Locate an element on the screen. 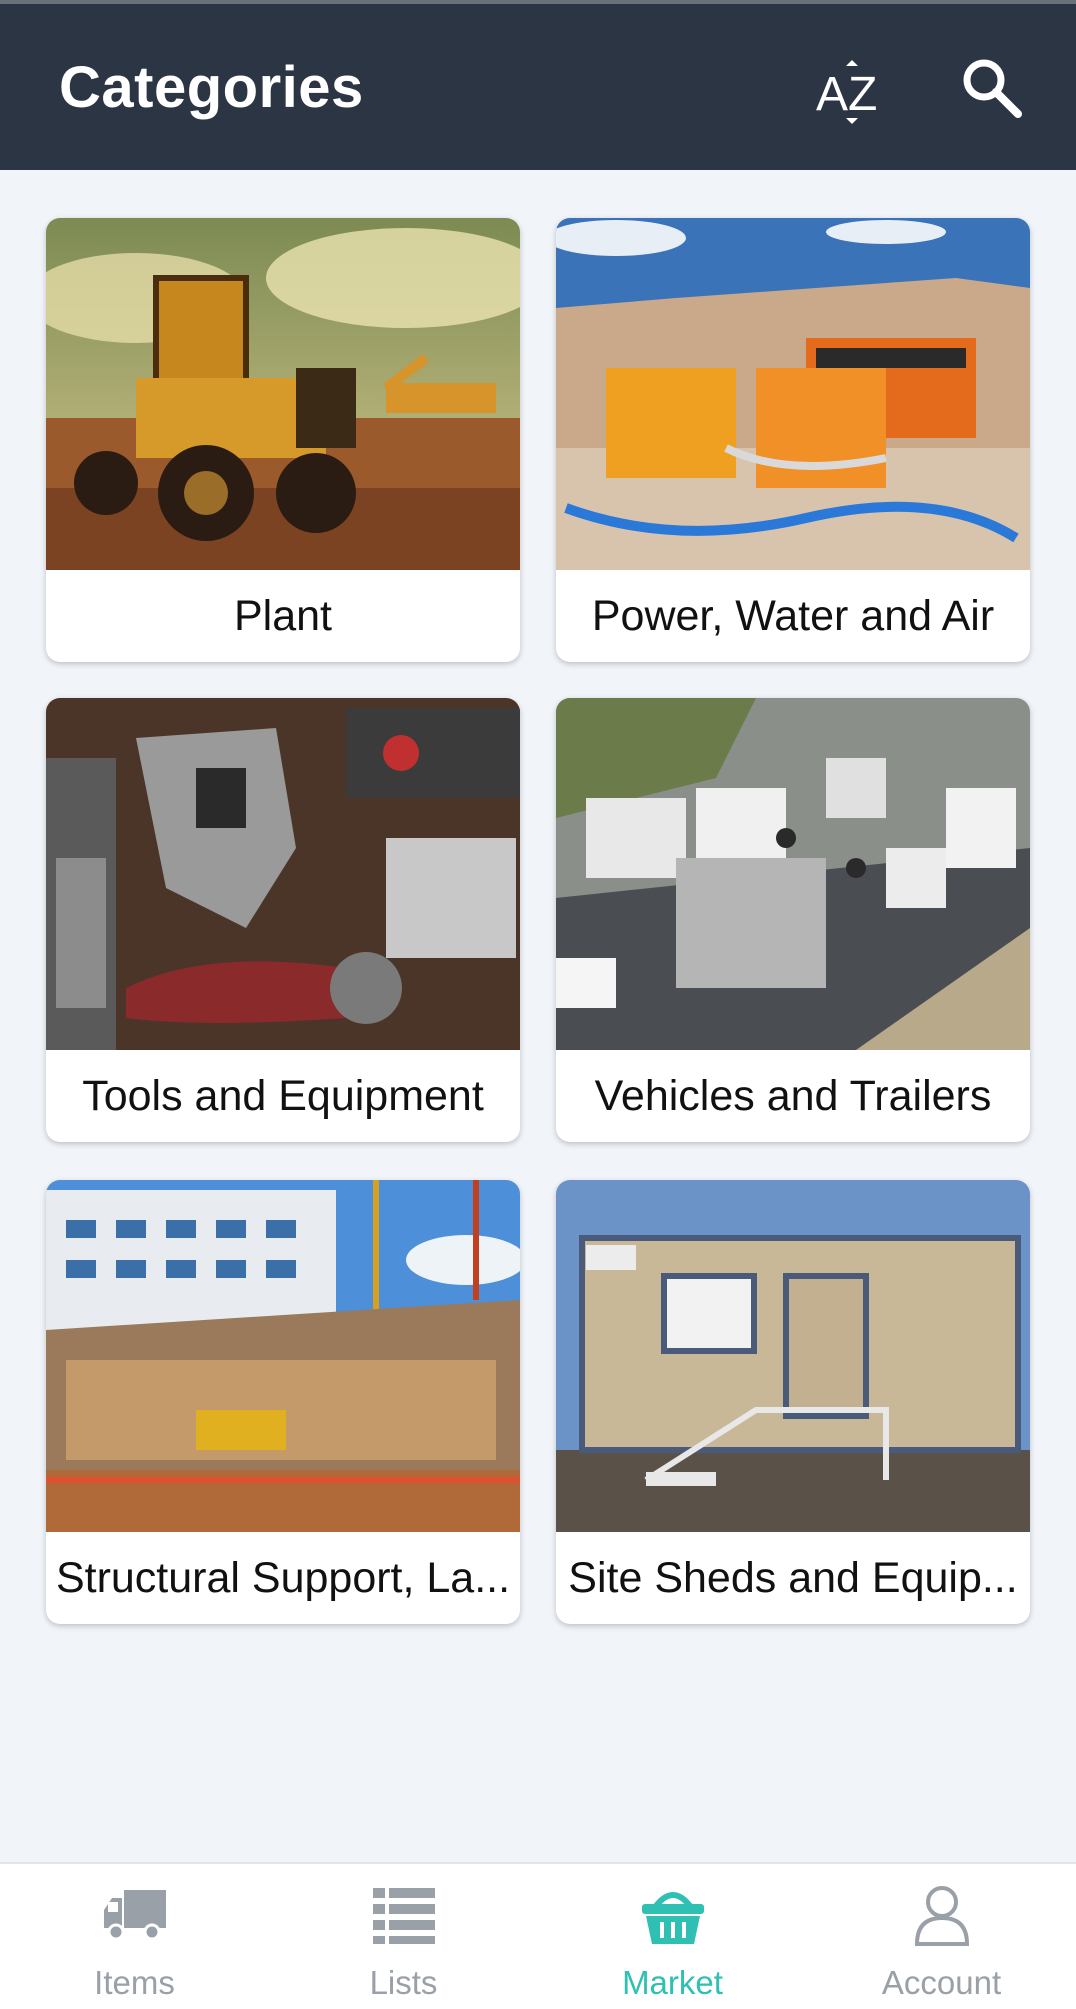  app-bar: Categories A Z is located at coordinates (538, 87).